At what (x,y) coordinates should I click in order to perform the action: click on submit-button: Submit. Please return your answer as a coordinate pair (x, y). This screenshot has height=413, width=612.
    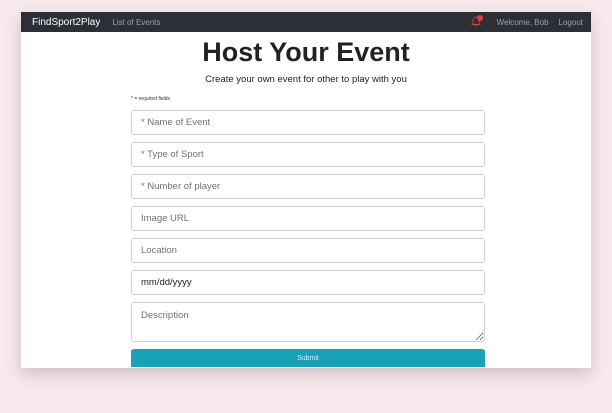
    Looking at the image, I should click on (308, 358).